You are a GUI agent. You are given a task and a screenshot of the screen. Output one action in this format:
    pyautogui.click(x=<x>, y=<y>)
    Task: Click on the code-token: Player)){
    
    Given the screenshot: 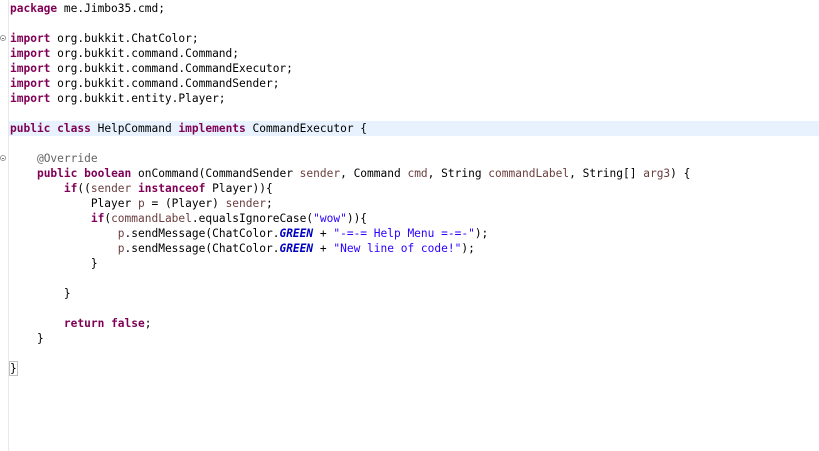 What is the action you would take?
    pyautogui.click(x=239, y=188)
    